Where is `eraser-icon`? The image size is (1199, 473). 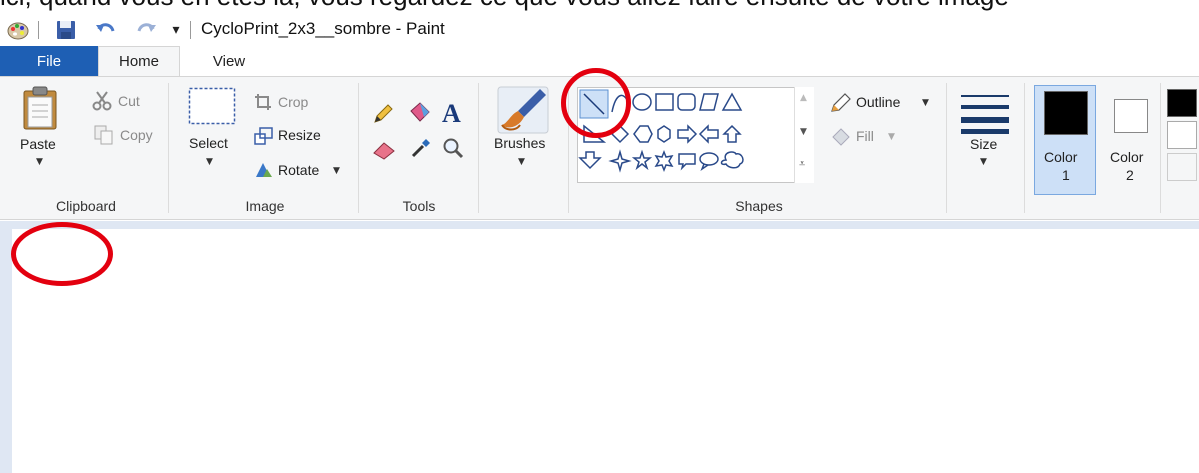 eraser-icon is located at coordinates (384, 152).